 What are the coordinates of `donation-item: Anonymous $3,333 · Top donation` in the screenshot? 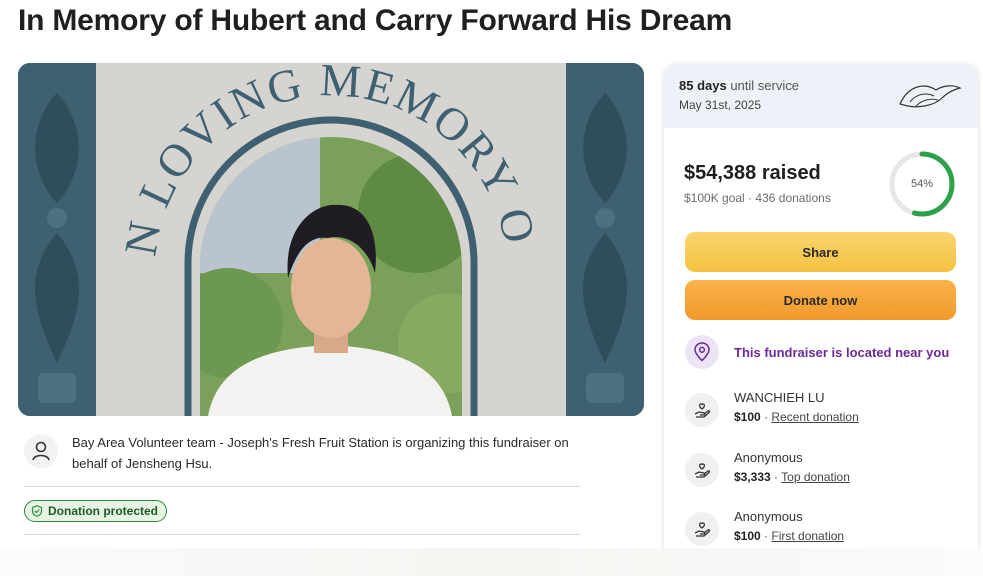 It's located at (830, 472).